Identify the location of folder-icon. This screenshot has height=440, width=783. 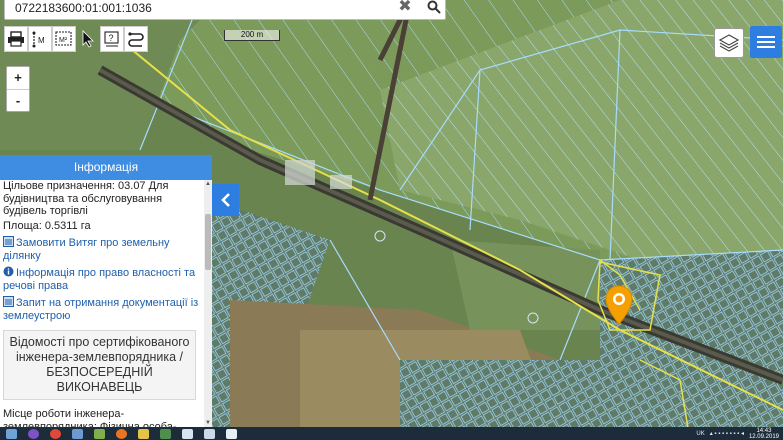
(143, 433).